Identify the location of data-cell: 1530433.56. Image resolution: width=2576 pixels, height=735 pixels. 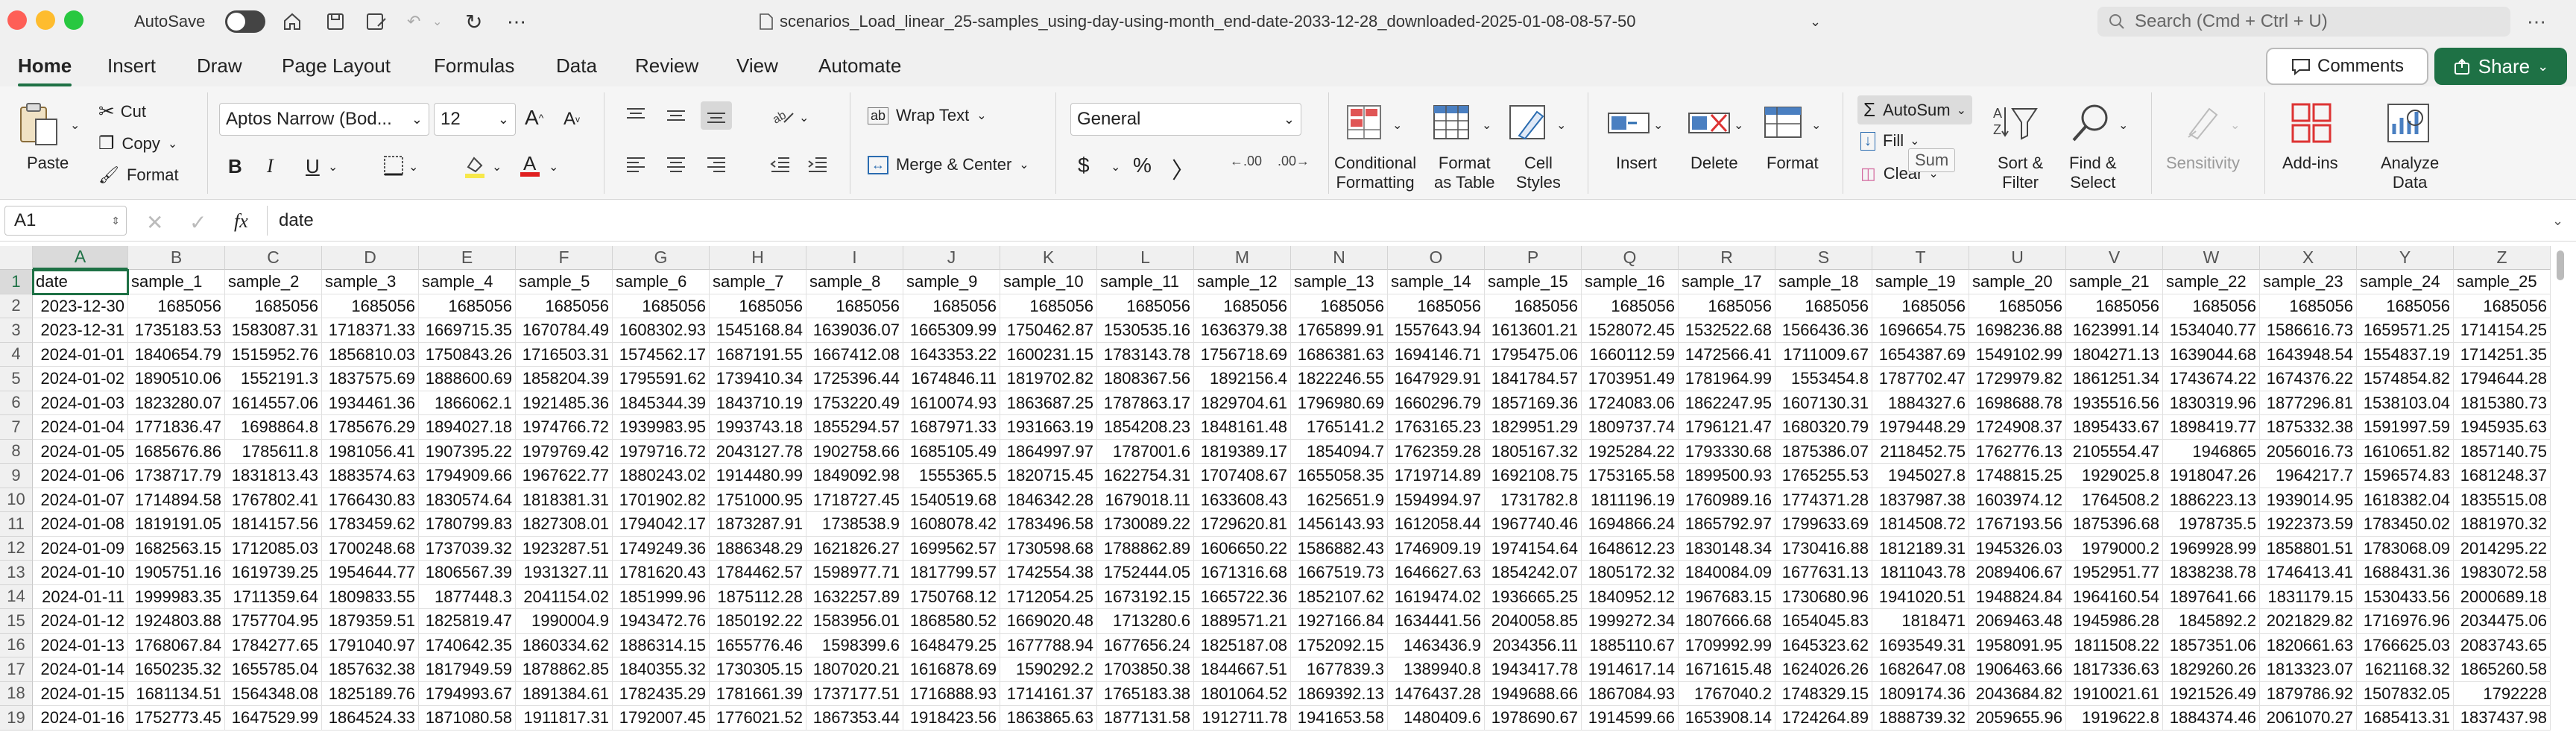
(2405, 596).